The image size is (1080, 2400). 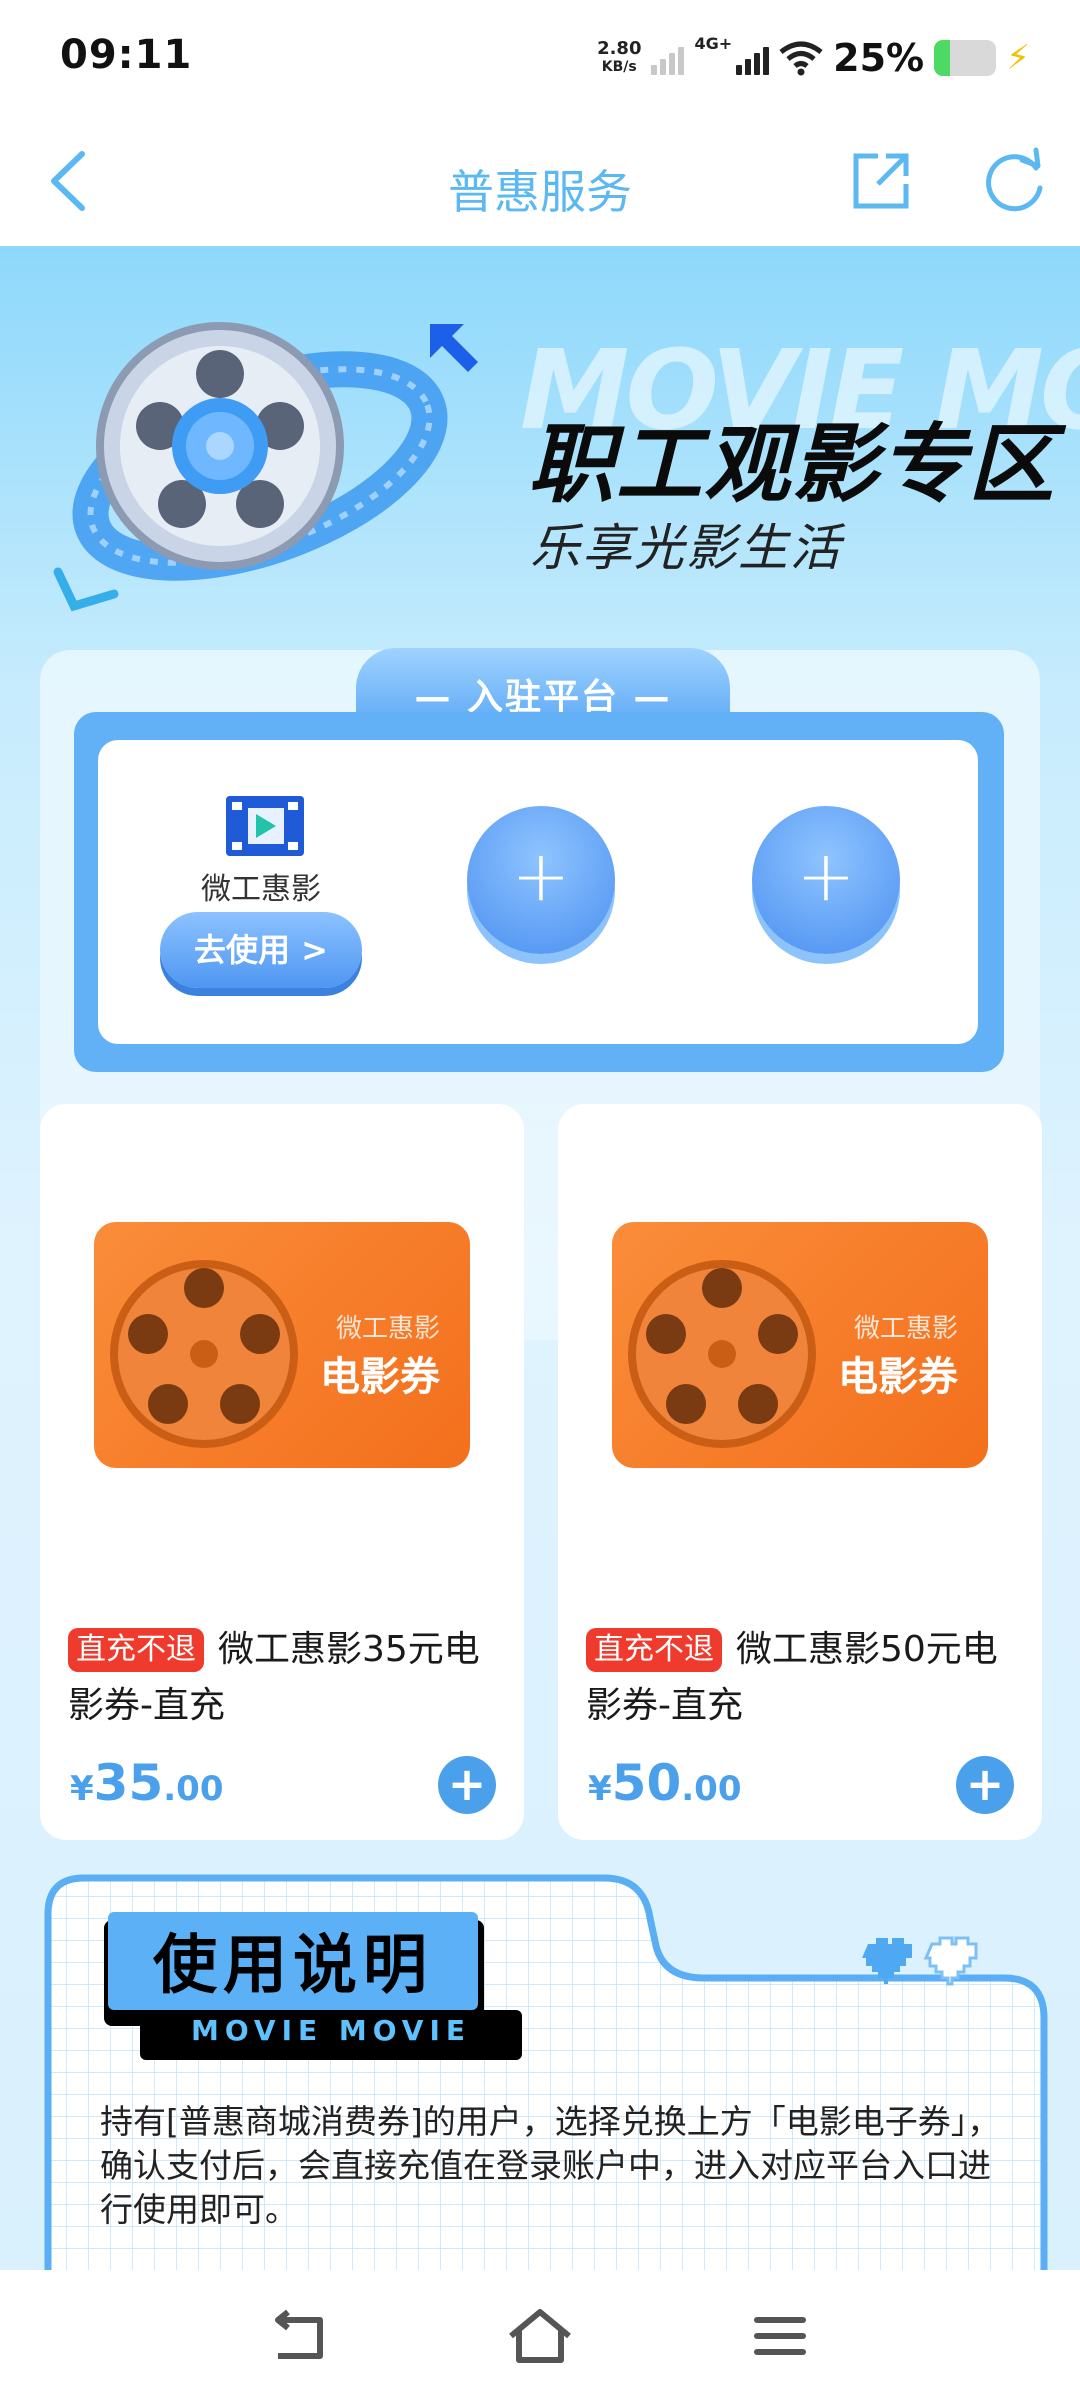 I want to click on hero-title: 职工观影专区, so click(x=792, y=465).